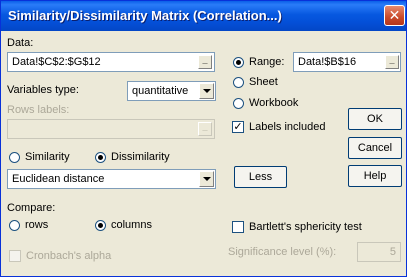  What do you see at coordinates (111, 62) in the screenshot?
I see `data-range-input: Data!$C$2:$G$12` at bounding box center [111, 62].